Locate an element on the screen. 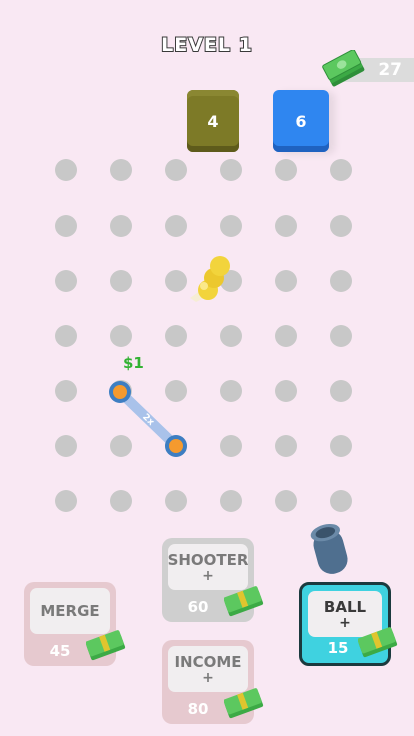  ball-button: BALL + 15 is located at coordinates (348, 624).